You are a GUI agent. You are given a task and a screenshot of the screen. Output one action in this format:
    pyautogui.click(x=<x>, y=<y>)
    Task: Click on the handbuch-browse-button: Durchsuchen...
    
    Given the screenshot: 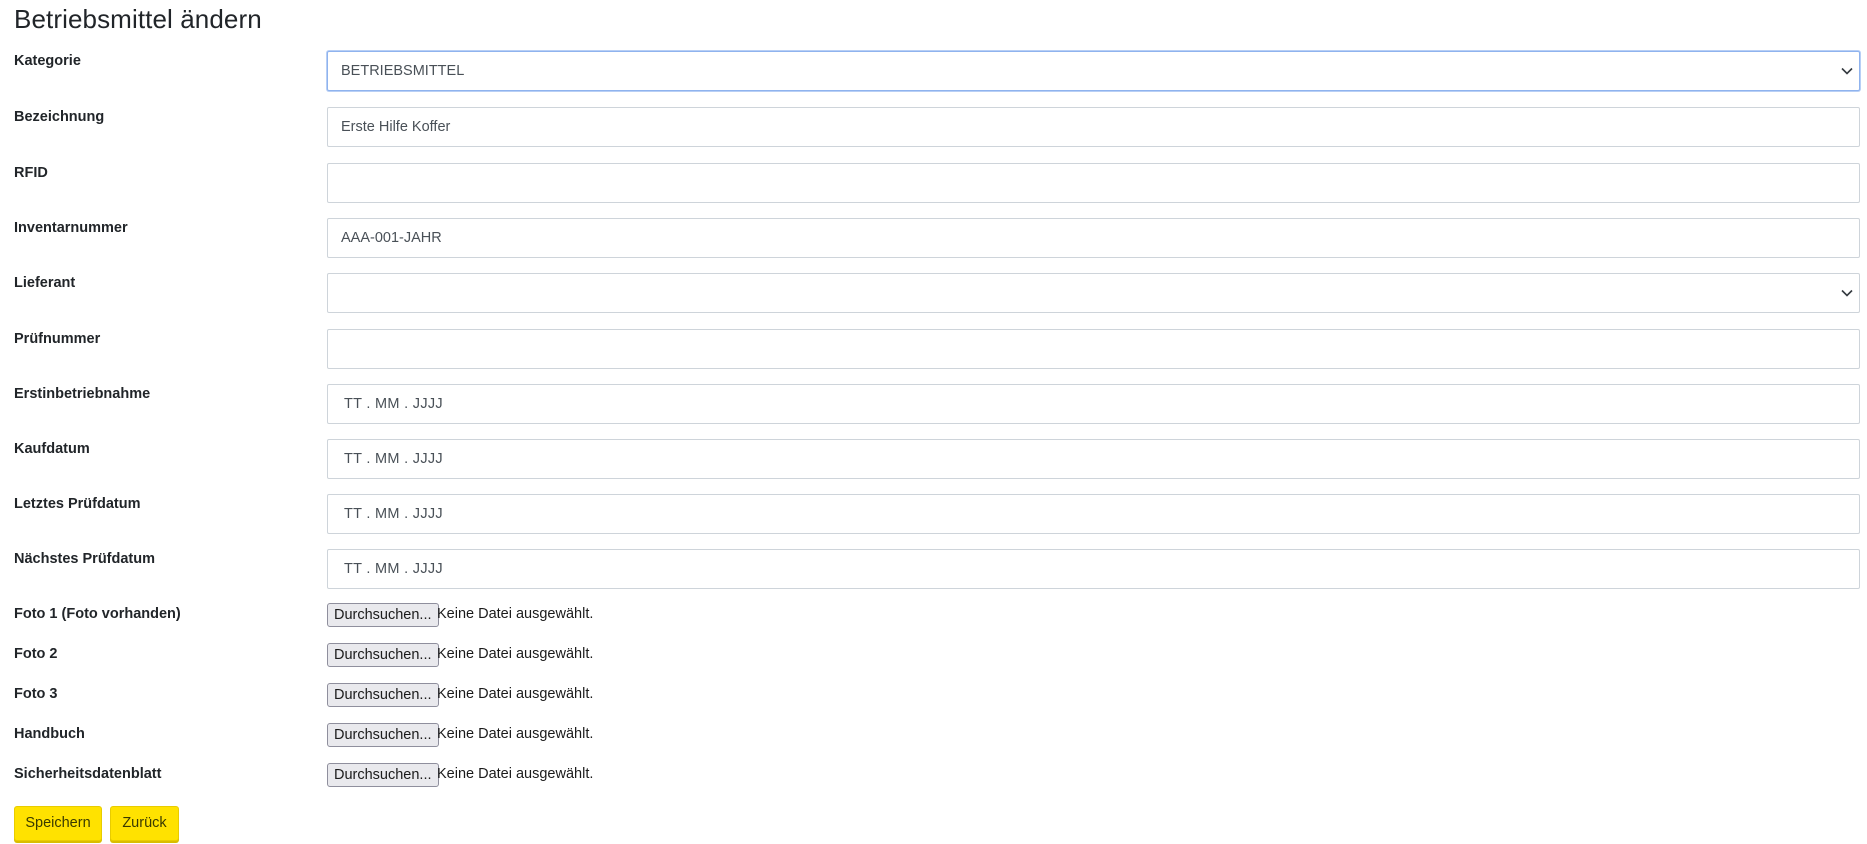 What is the action you would take?
    pyautogui.click(x=383, y=735)
    